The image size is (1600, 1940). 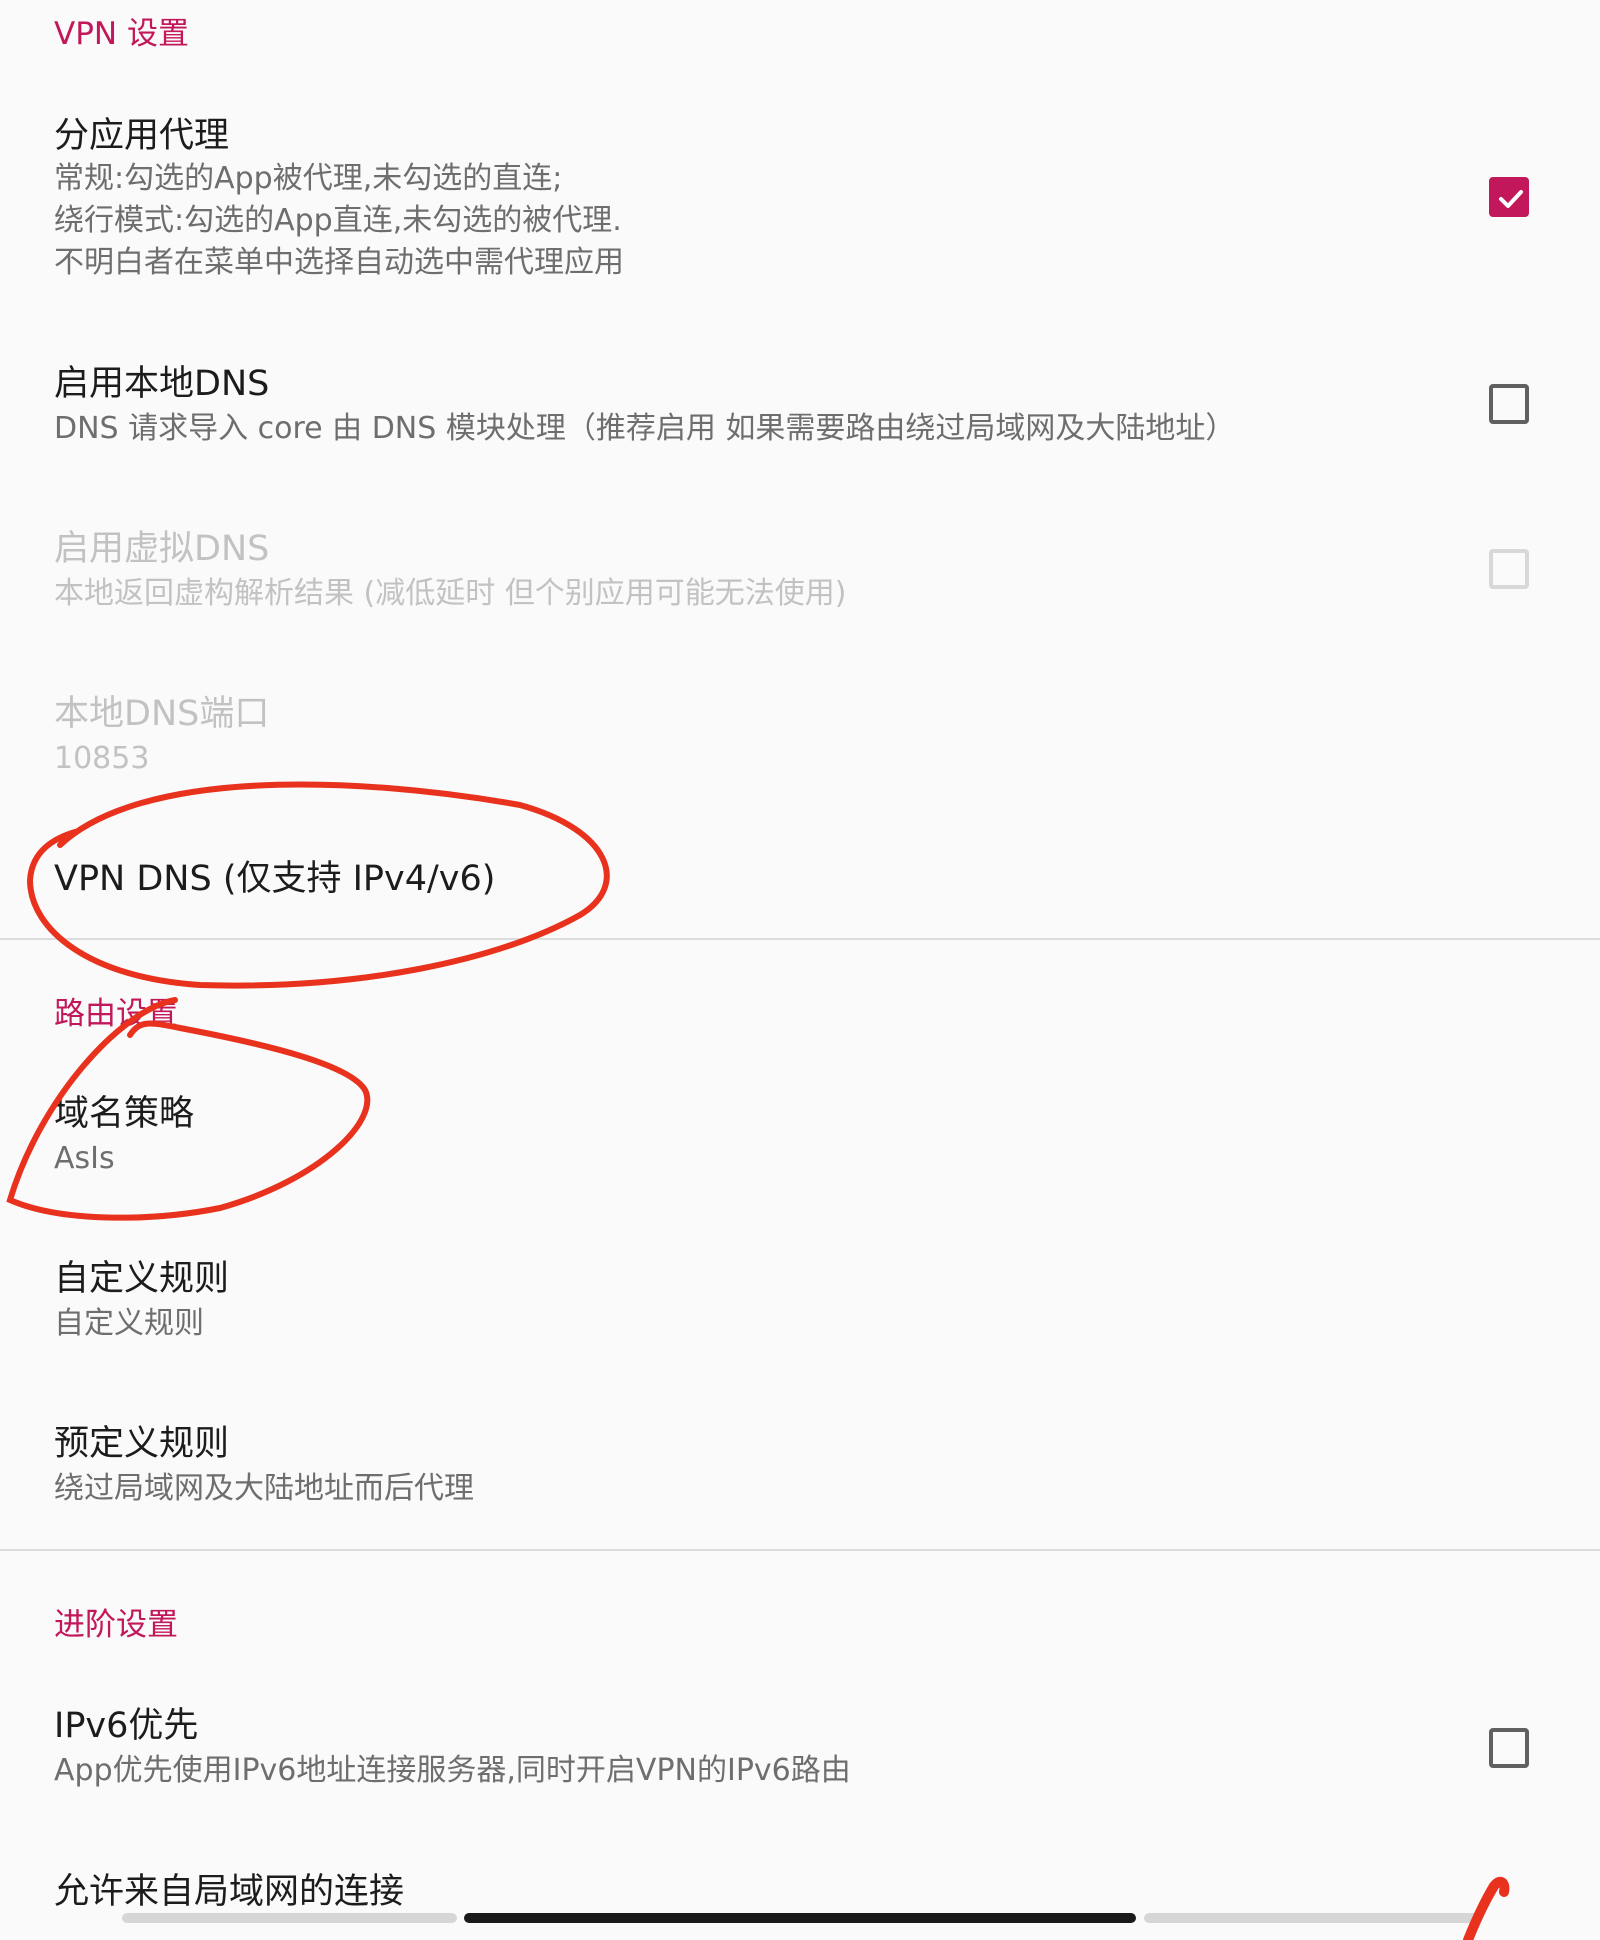 I want to click on pref-title: 预定义规则, so click(x=142, y=1444).